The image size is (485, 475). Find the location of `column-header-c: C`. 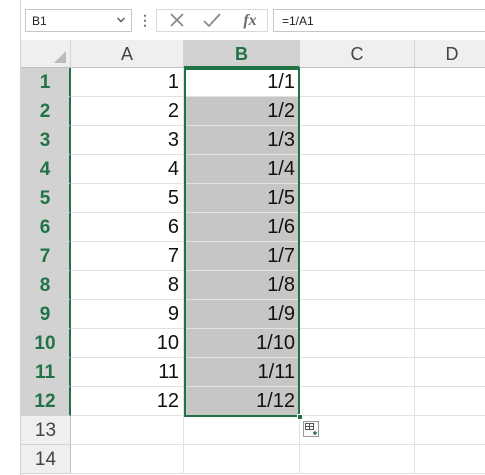

column-header-c: C is located at coordinates (357, 54).